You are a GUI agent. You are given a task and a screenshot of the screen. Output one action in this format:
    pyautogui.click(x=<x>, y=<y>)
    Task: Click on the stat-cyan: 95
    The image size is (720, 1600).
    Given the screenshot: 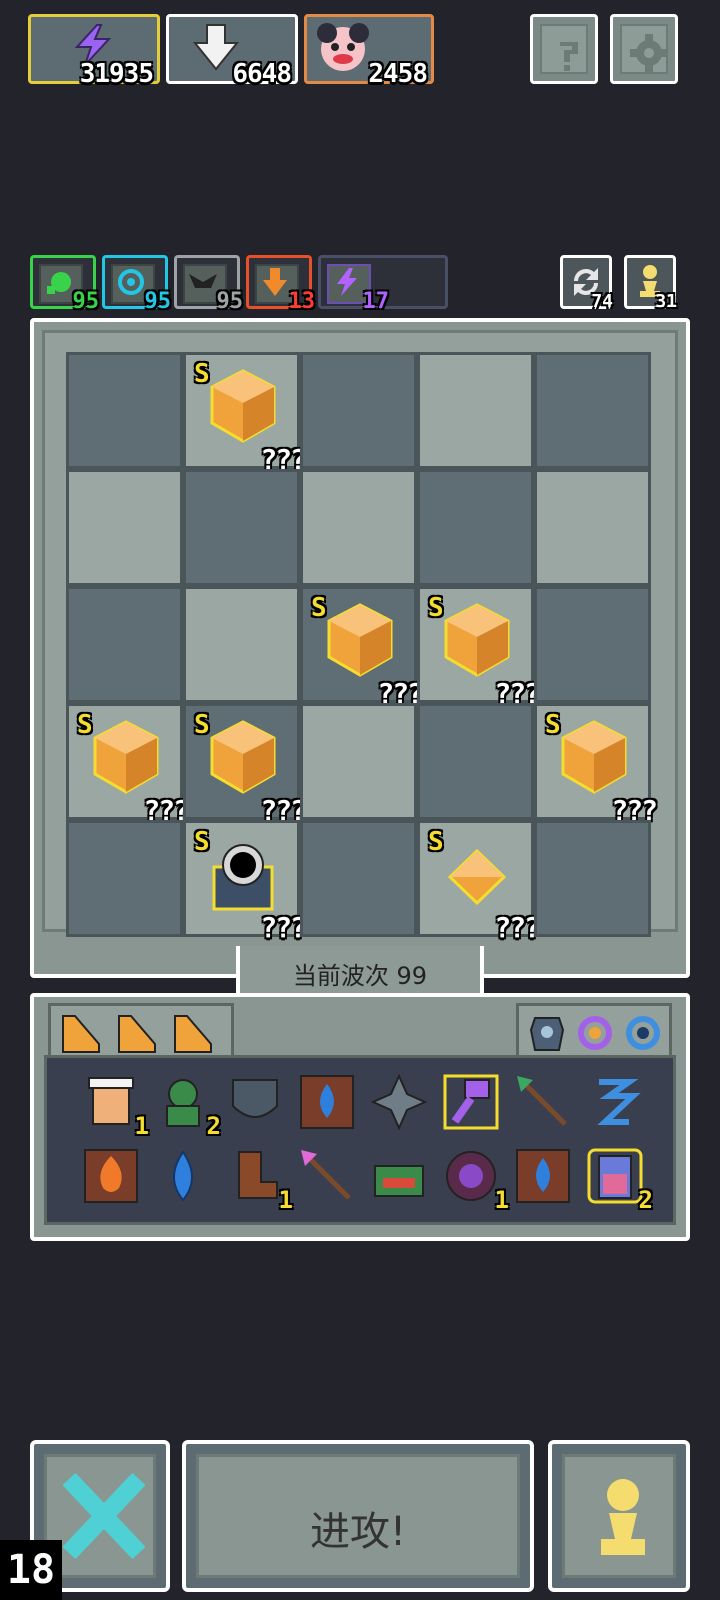 What is the action you would take?
    pyautogui.click(x=136, y=284)
    